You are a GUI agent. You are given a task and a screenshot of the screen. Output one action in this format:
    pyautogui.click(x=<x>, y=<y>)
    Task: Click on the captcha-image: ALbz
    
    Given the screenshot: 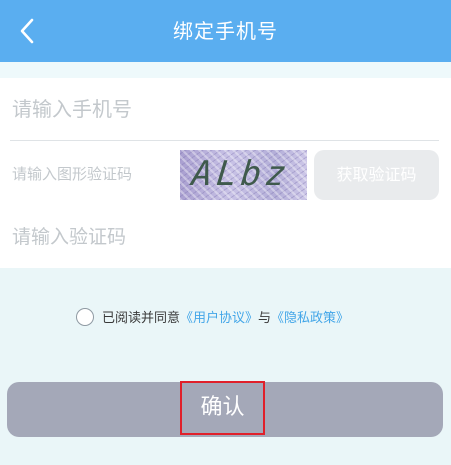 What is the action you would take?
    pyautogui.click(x=243, y=175)
    